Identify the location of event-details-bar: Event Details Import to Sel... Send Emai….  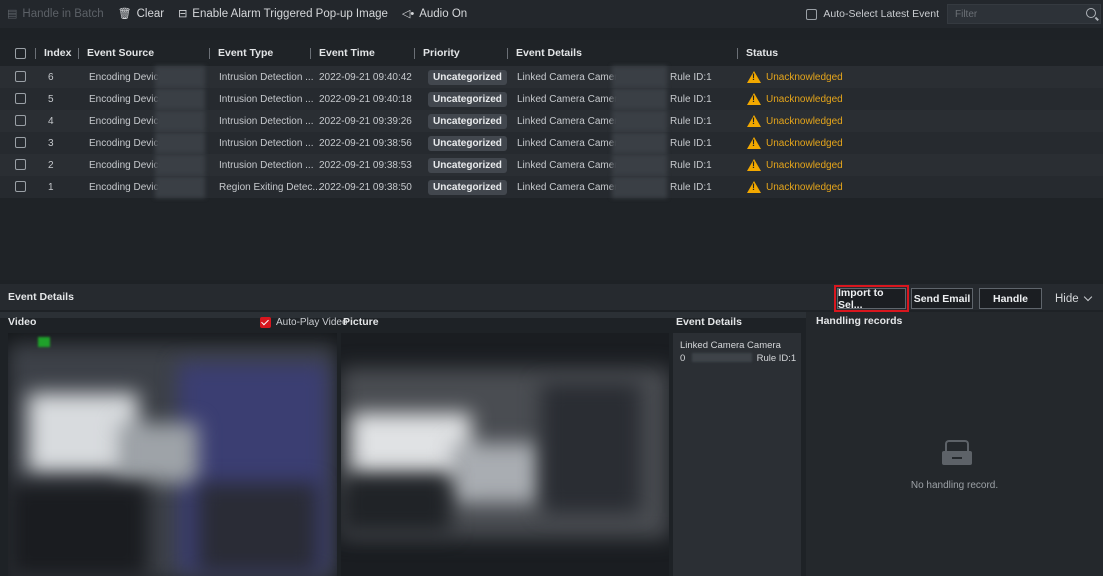
(551, 298).